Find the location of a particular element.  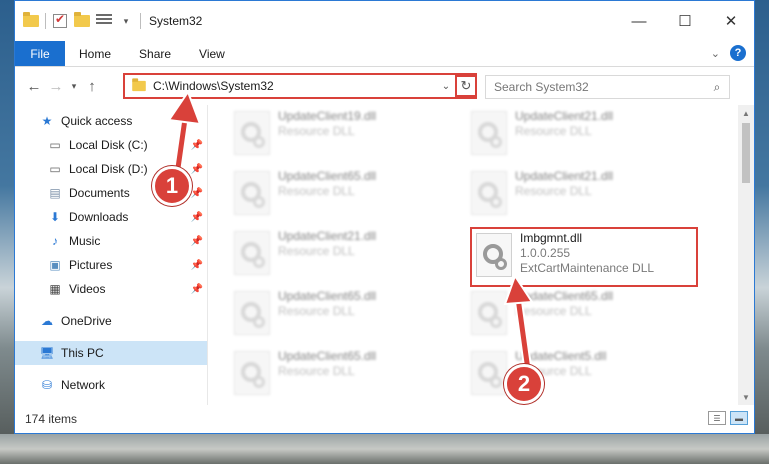

address-bar: C:\Windows\System32 ⌄ ↻ is located at coordinates (300, 86).